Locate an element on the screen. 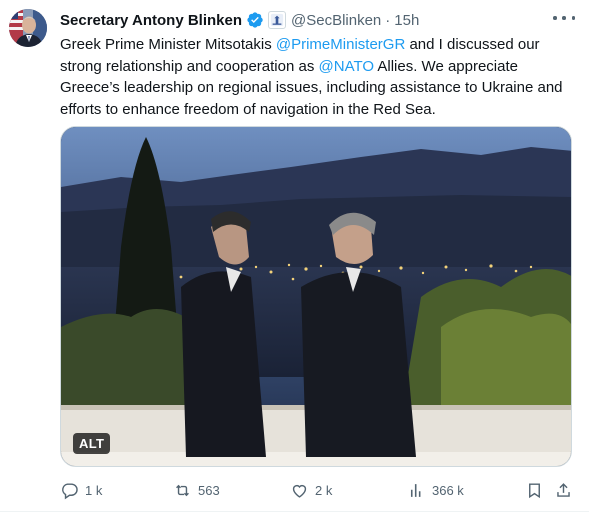 This screenshot has width=589, height=512. action-bar: 1 k 563 2 k 366 k is located at coordinates (320, 490).